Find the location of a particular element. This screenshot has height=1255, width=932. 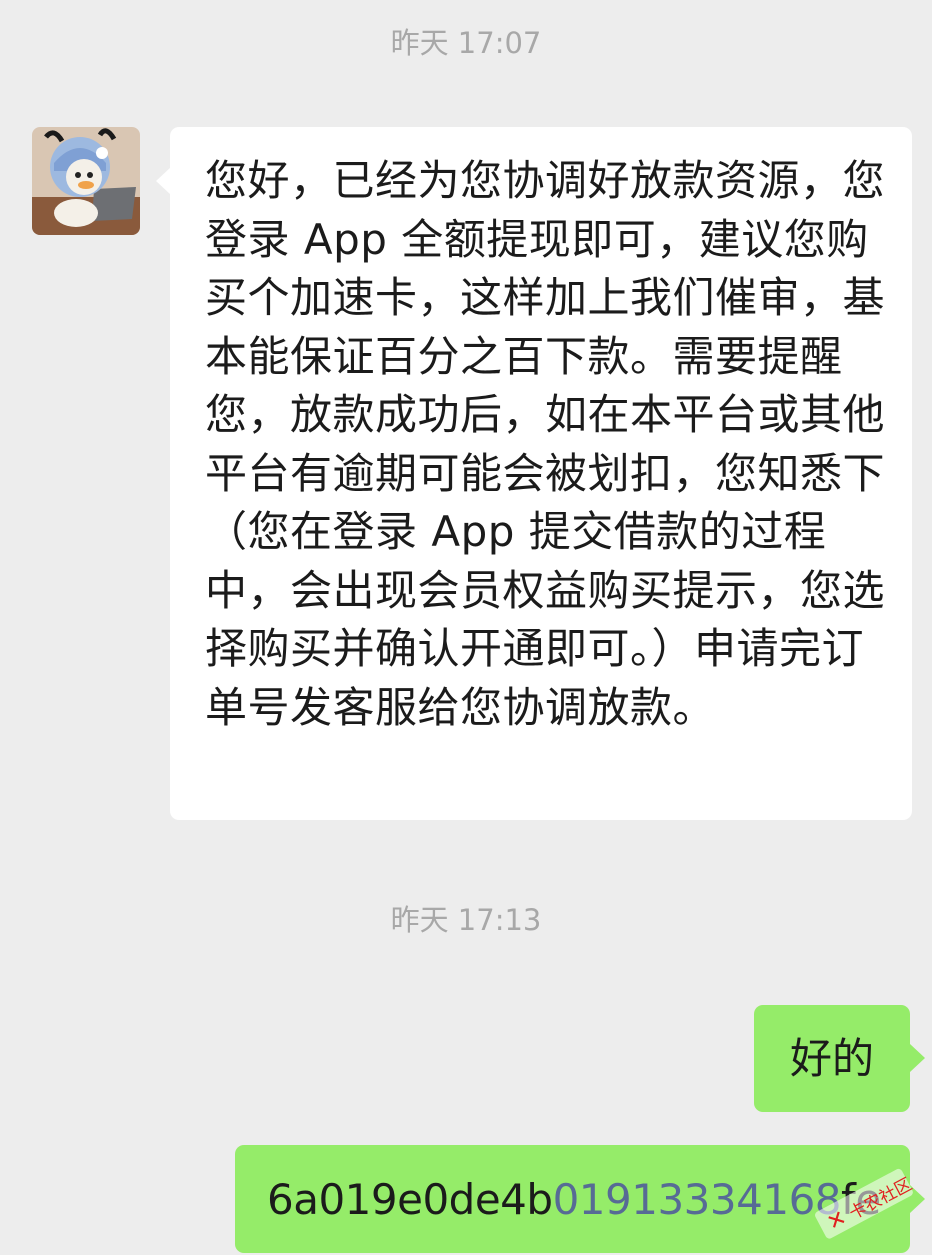

avatar-image is located at coordinates (86, 181).